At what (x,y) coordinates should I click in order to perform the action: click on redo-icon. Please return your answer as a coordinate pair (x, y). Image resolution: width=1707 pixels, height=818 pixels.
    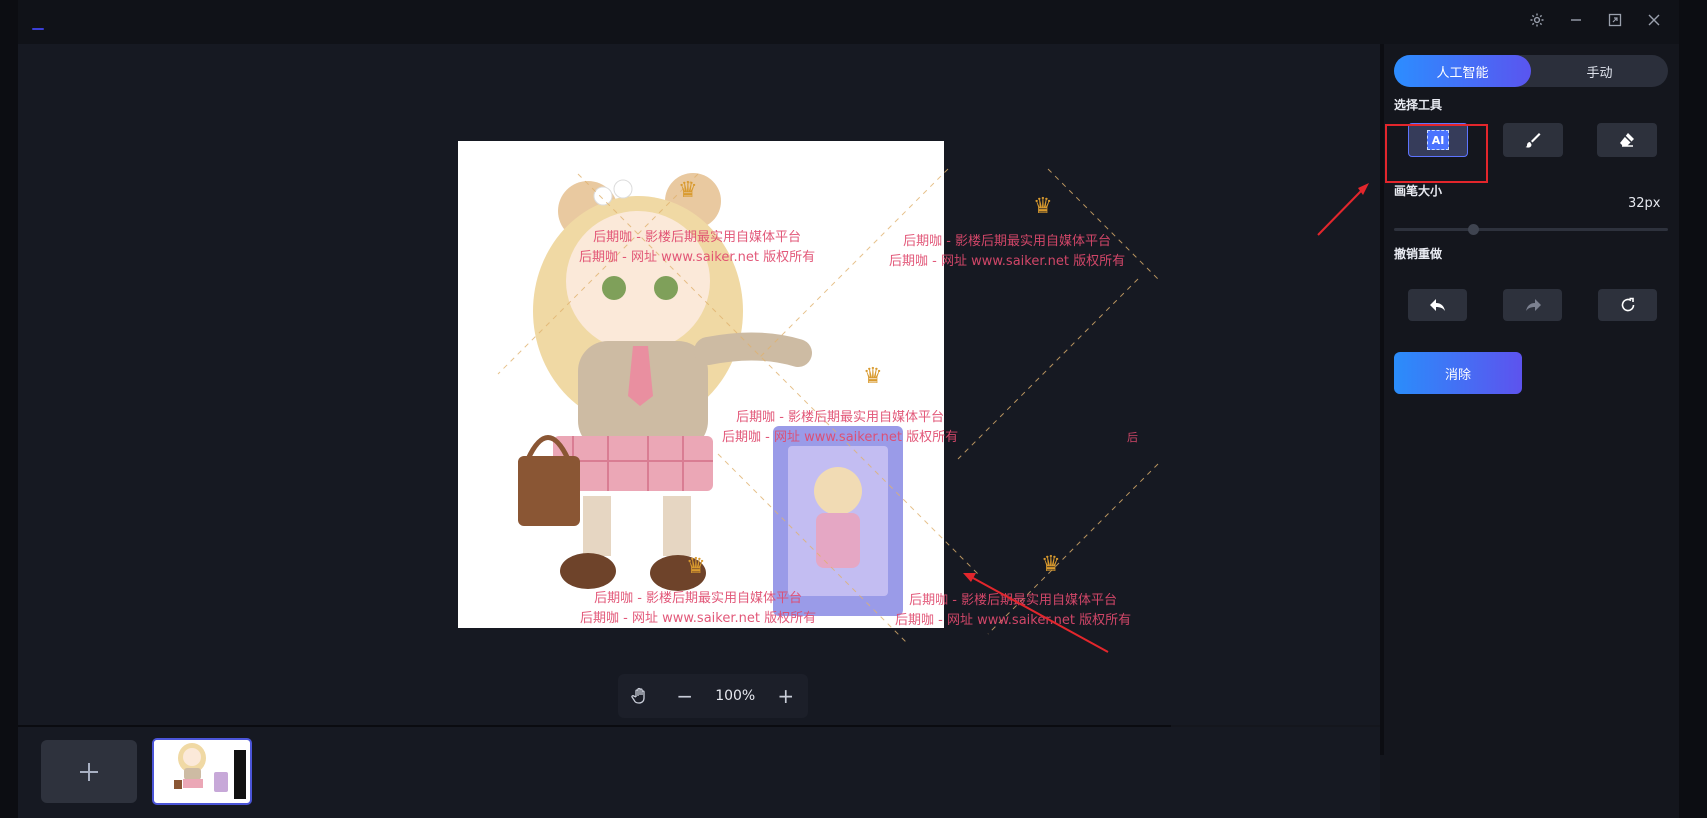
    Looking at the image, I should click on (1533, 305).